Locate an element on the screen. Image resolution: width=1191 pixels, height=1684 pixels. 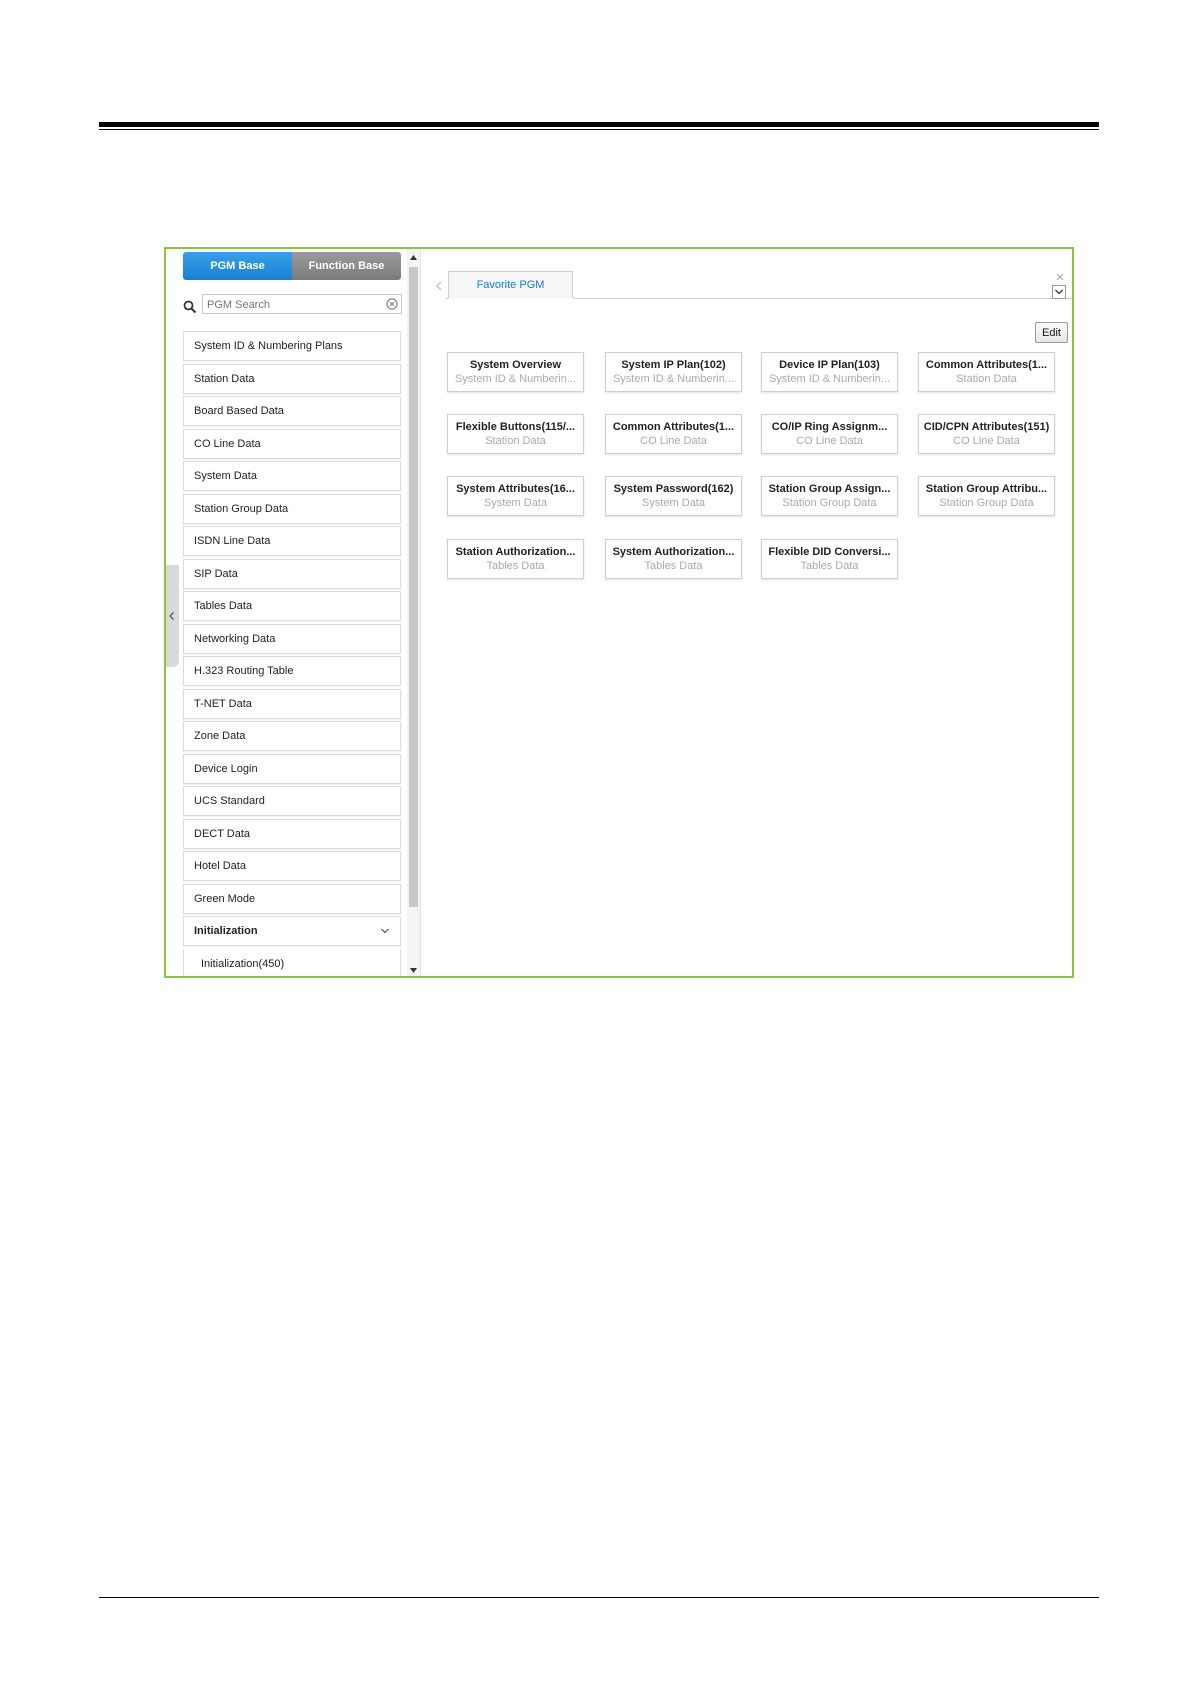
tab-favorite-pgm: Favorite PGM is located at coordinates (510, 285).